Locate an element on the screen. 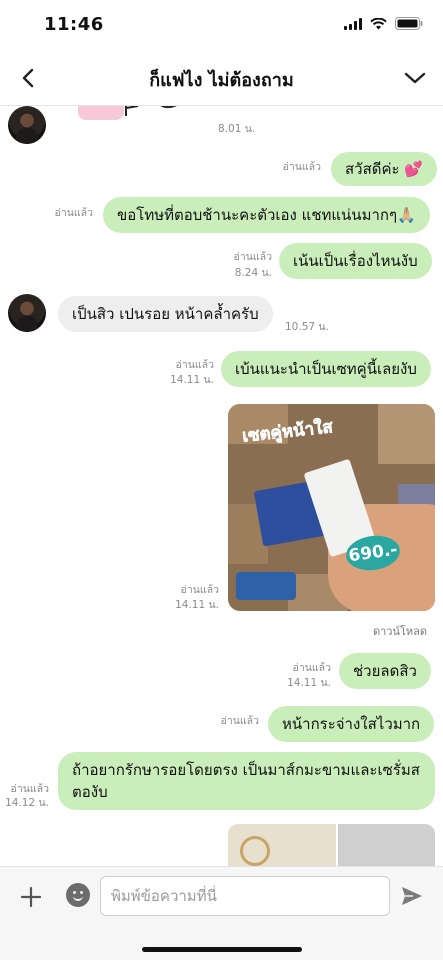 The image size is (443, 960). message-text: เน้นเป็นเรื่องไหนงับ is located at coordinates (355, 261).